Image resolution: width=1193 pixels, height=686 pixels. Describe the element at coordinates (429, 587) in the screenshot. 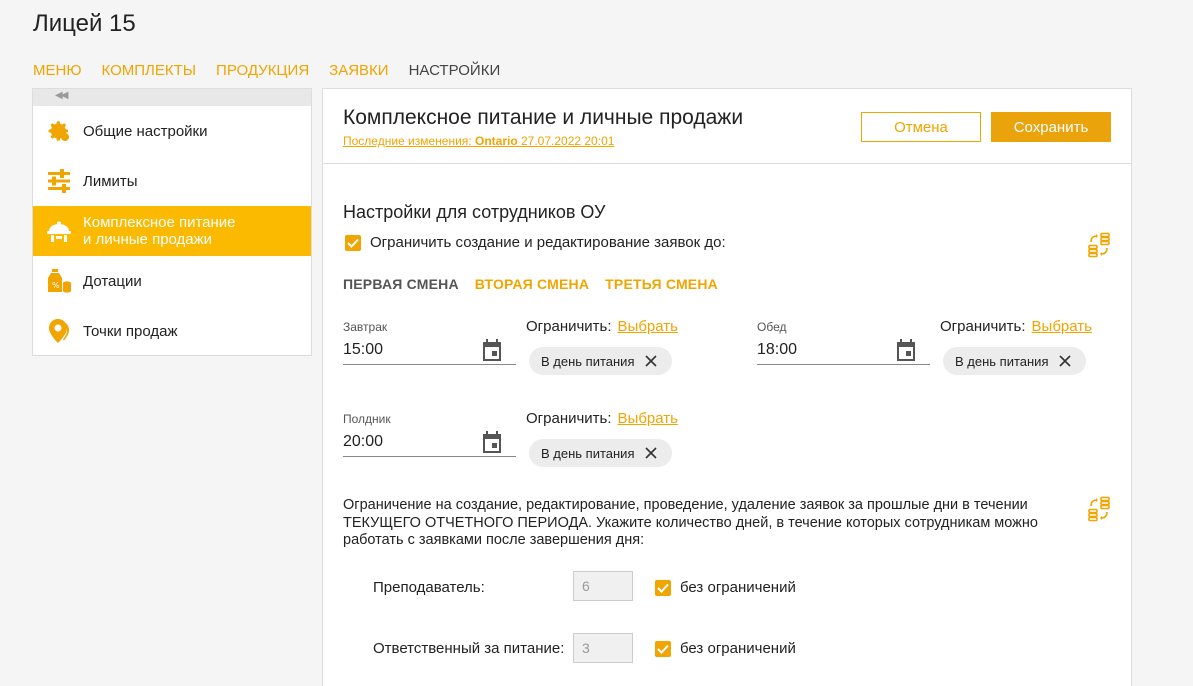

I see `teacher-label: Преподаватель:` at that location.